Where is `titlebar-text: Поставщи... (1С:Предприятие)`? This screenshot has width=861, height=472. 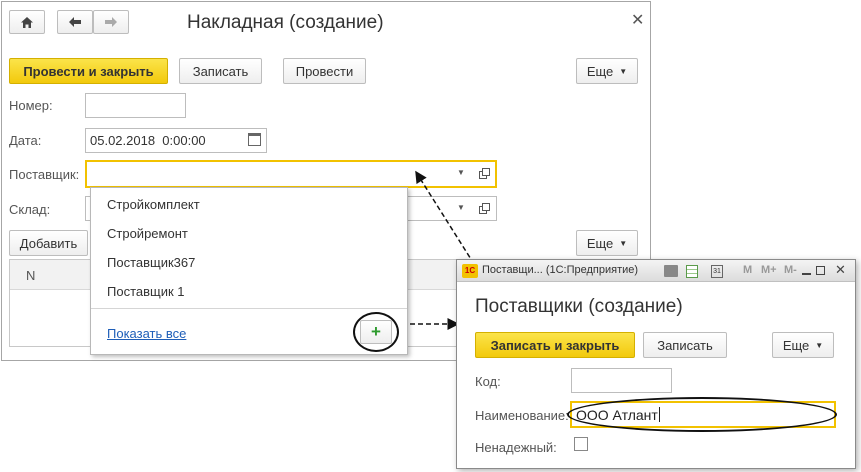
titlebar-text: Поставщи... (1С:Предприятие) is located at coordinates (560, 270).